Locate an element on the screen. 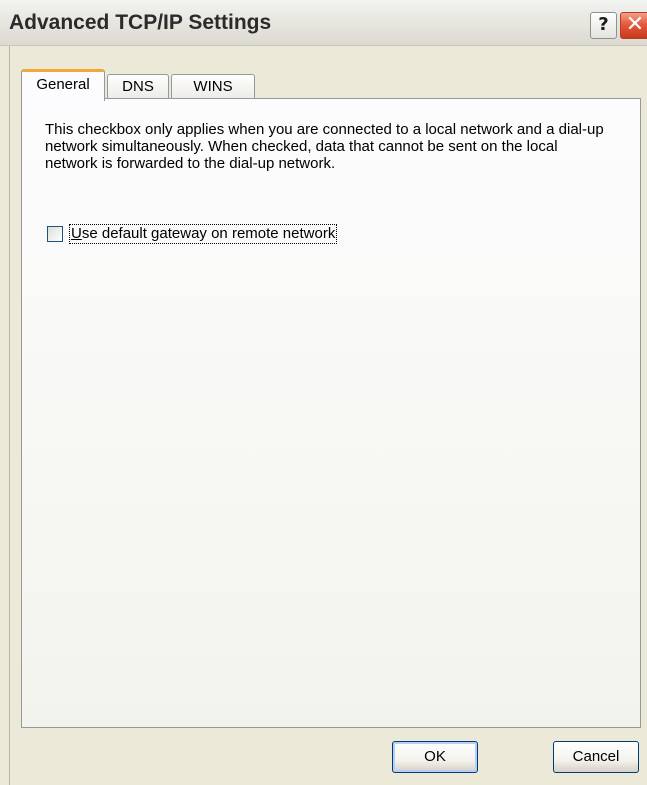 Image resolution: width=647 pixels, height=785 pixels. close-button: ✕ is located at coordinates (633, 25).